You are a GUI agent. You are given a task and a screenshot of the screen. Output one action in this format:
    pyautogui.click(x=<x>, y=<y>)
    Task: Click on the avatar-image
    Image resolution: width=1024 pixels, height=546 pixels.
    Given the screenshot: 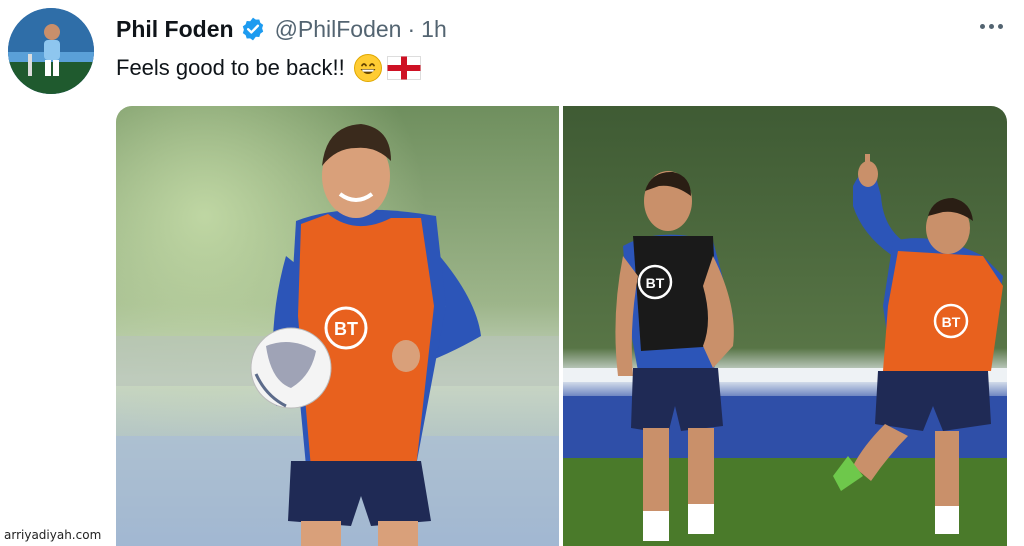 What is the action you would take?
    pyautogui.click(x=51, y=51)
    